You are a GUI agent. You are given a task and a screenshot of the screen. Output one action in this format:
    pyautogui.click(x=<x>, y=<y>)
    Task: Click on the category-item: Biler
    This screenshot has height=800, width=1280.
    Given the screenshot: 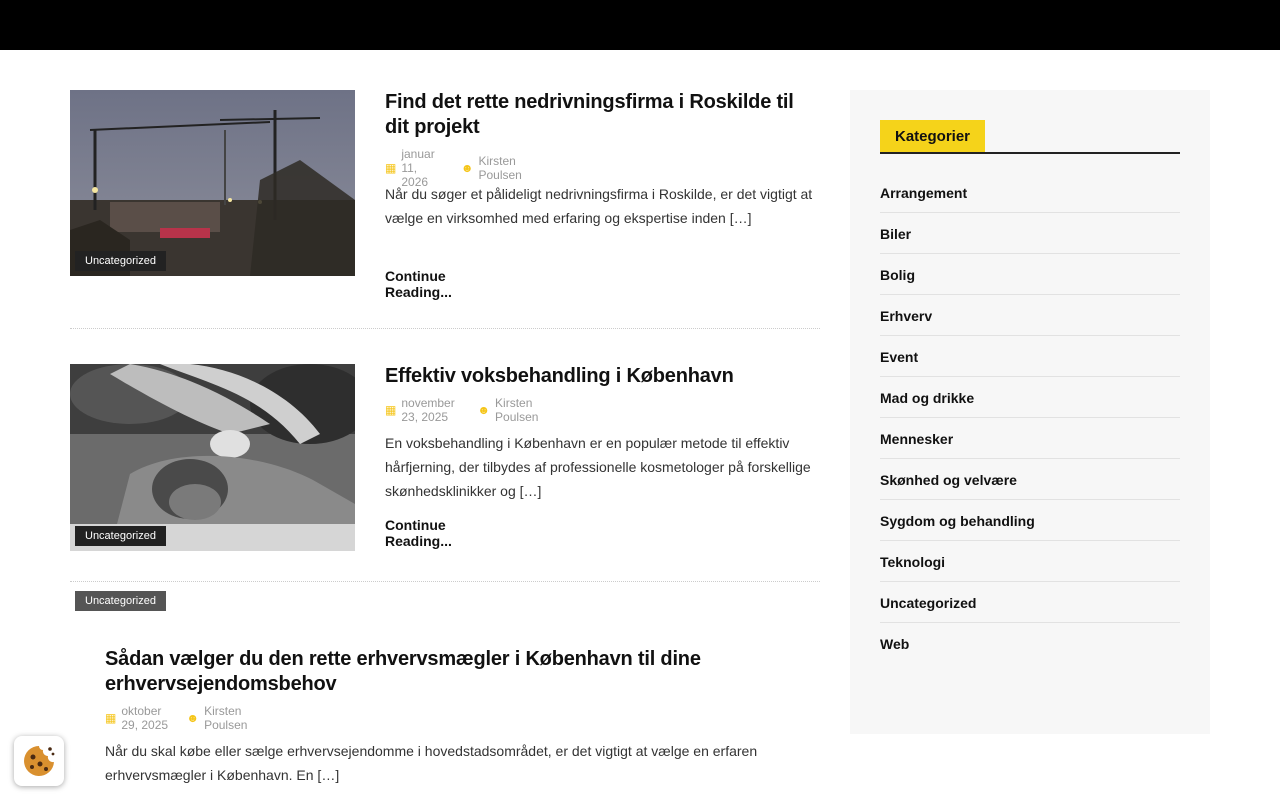 What is the action you would take?
    pyautogui.click(x=1030, y=233)
    